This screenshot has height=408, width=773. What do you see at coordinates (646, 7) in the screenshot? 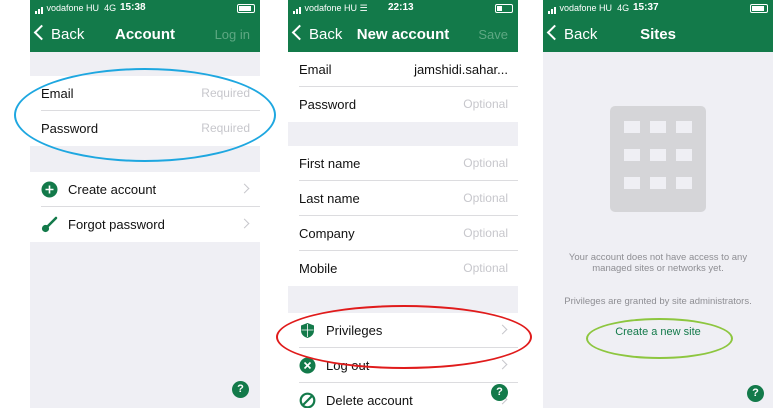
I see `clock: 15:37` at bounding box center [646, 7].